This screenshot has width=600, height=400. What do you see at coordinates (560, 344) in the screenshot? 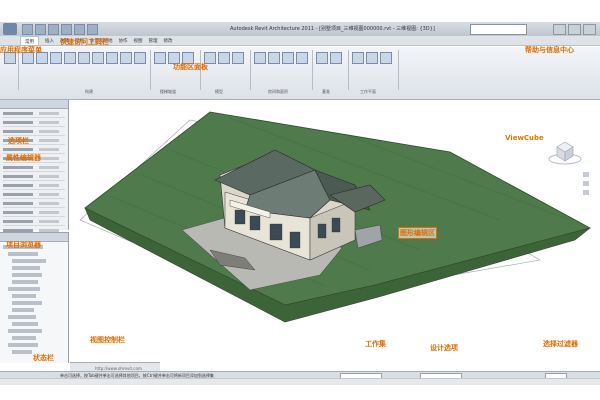
I see `filter-callout: 选择过滤器` at bounding box center [560, 344].